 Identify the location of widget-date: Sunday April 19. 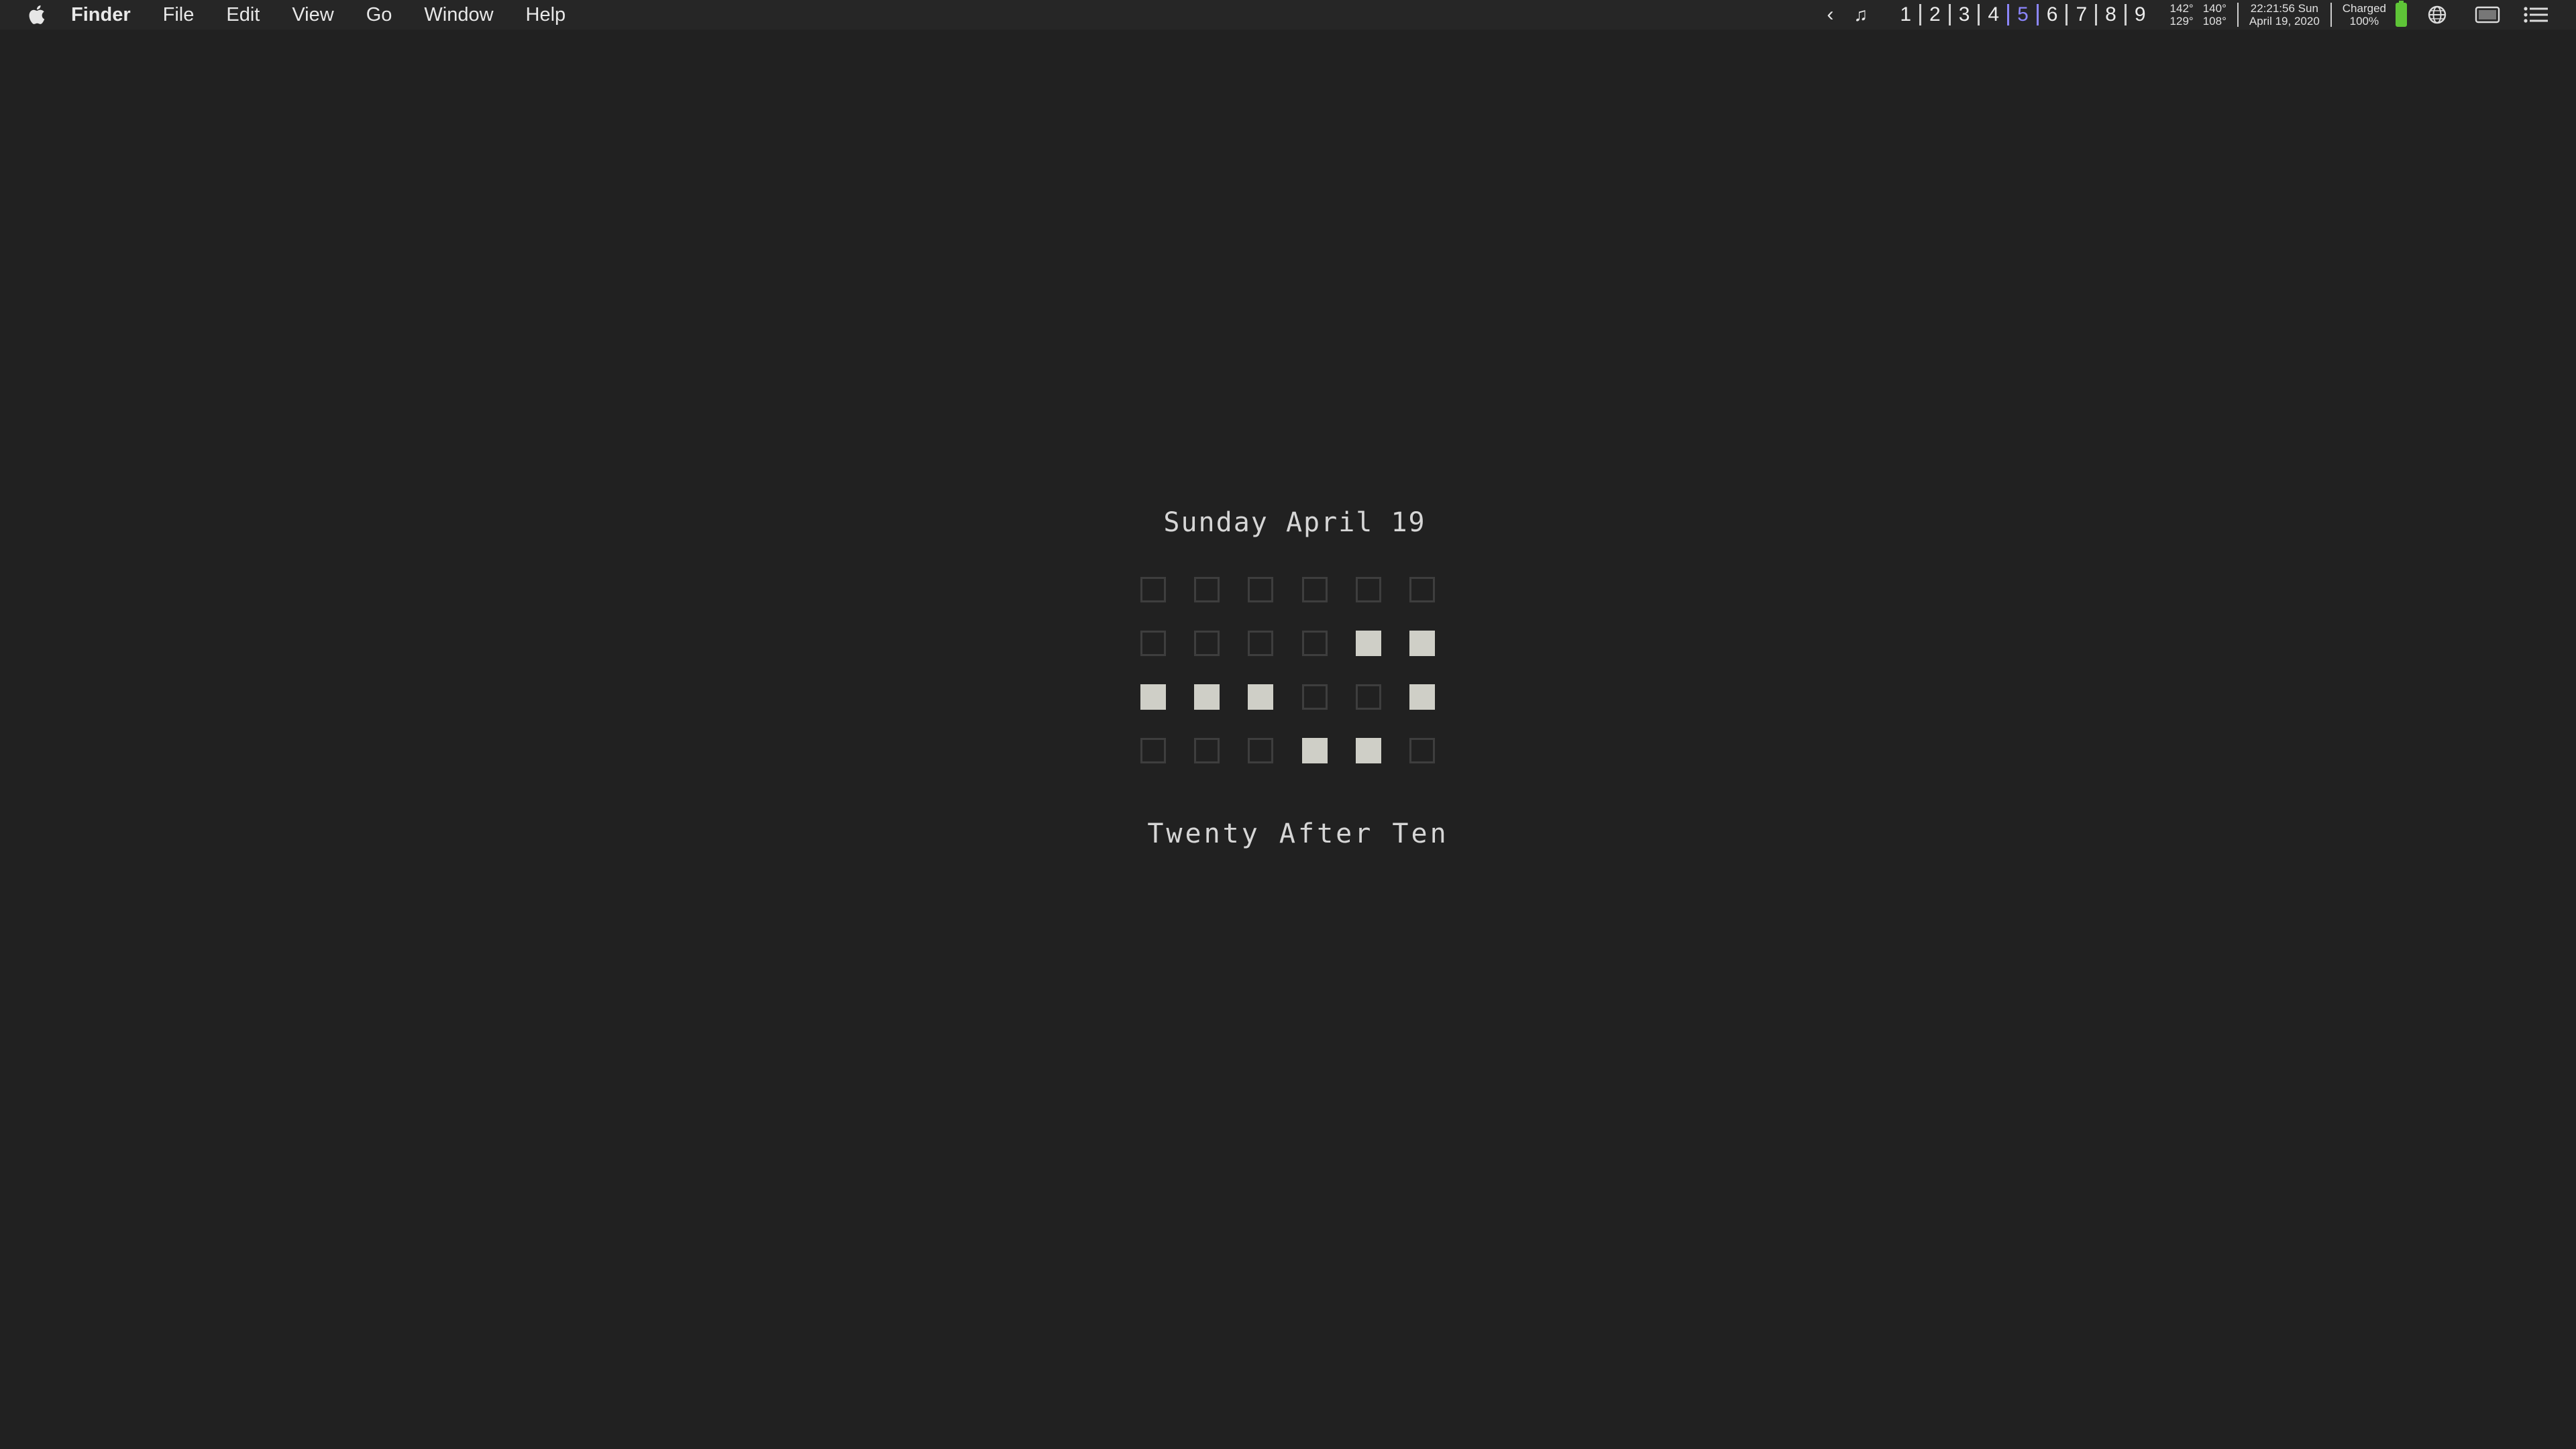
(1294, 522).